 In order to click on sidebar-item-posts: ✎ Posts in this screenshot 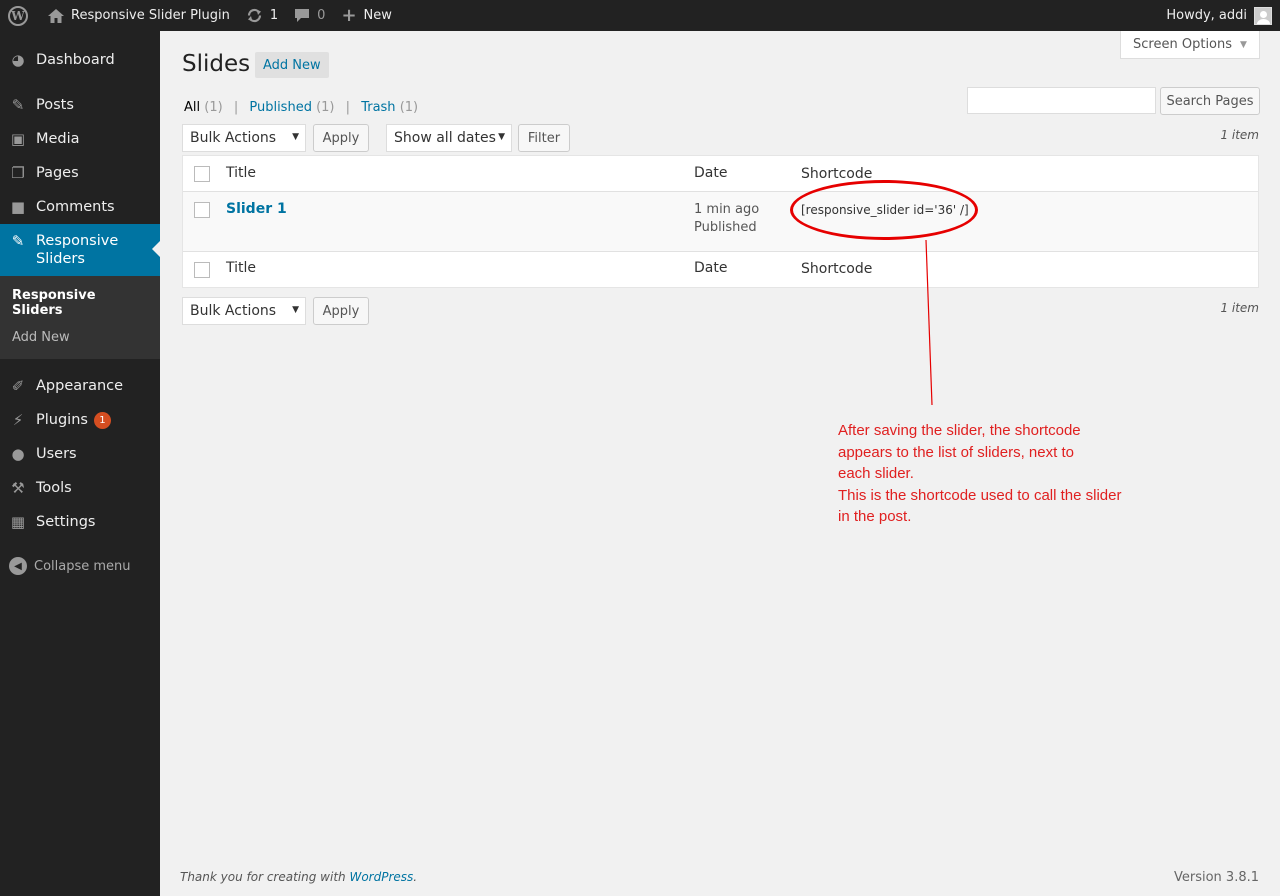, I will do `click(80, 105)`.